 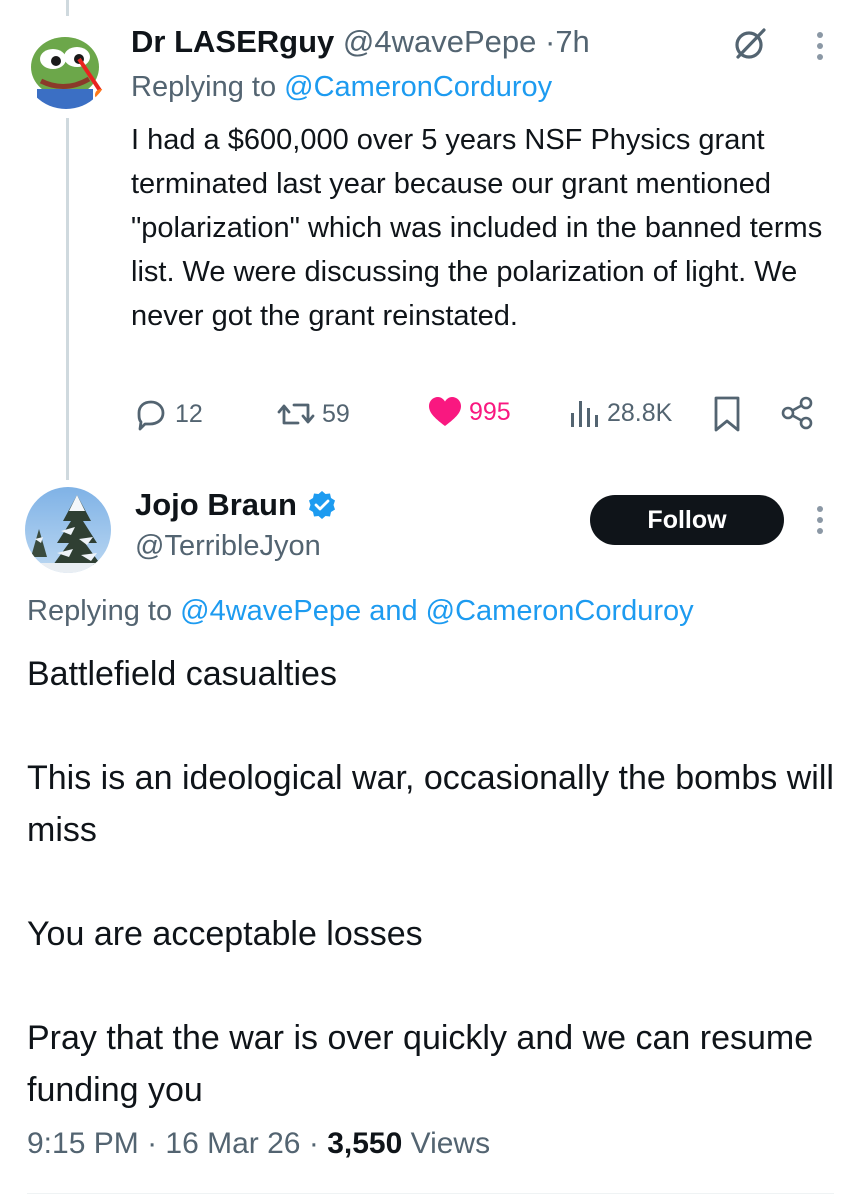 I want to click on tweet-paragraph: Battlefield casualties, so click(x=182, y=674).